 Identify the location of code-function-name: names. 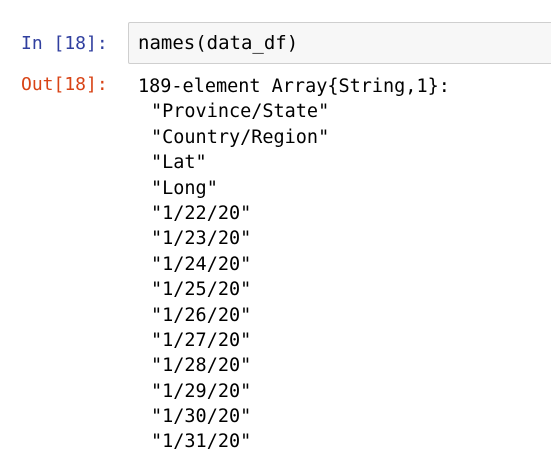
(167, 43).